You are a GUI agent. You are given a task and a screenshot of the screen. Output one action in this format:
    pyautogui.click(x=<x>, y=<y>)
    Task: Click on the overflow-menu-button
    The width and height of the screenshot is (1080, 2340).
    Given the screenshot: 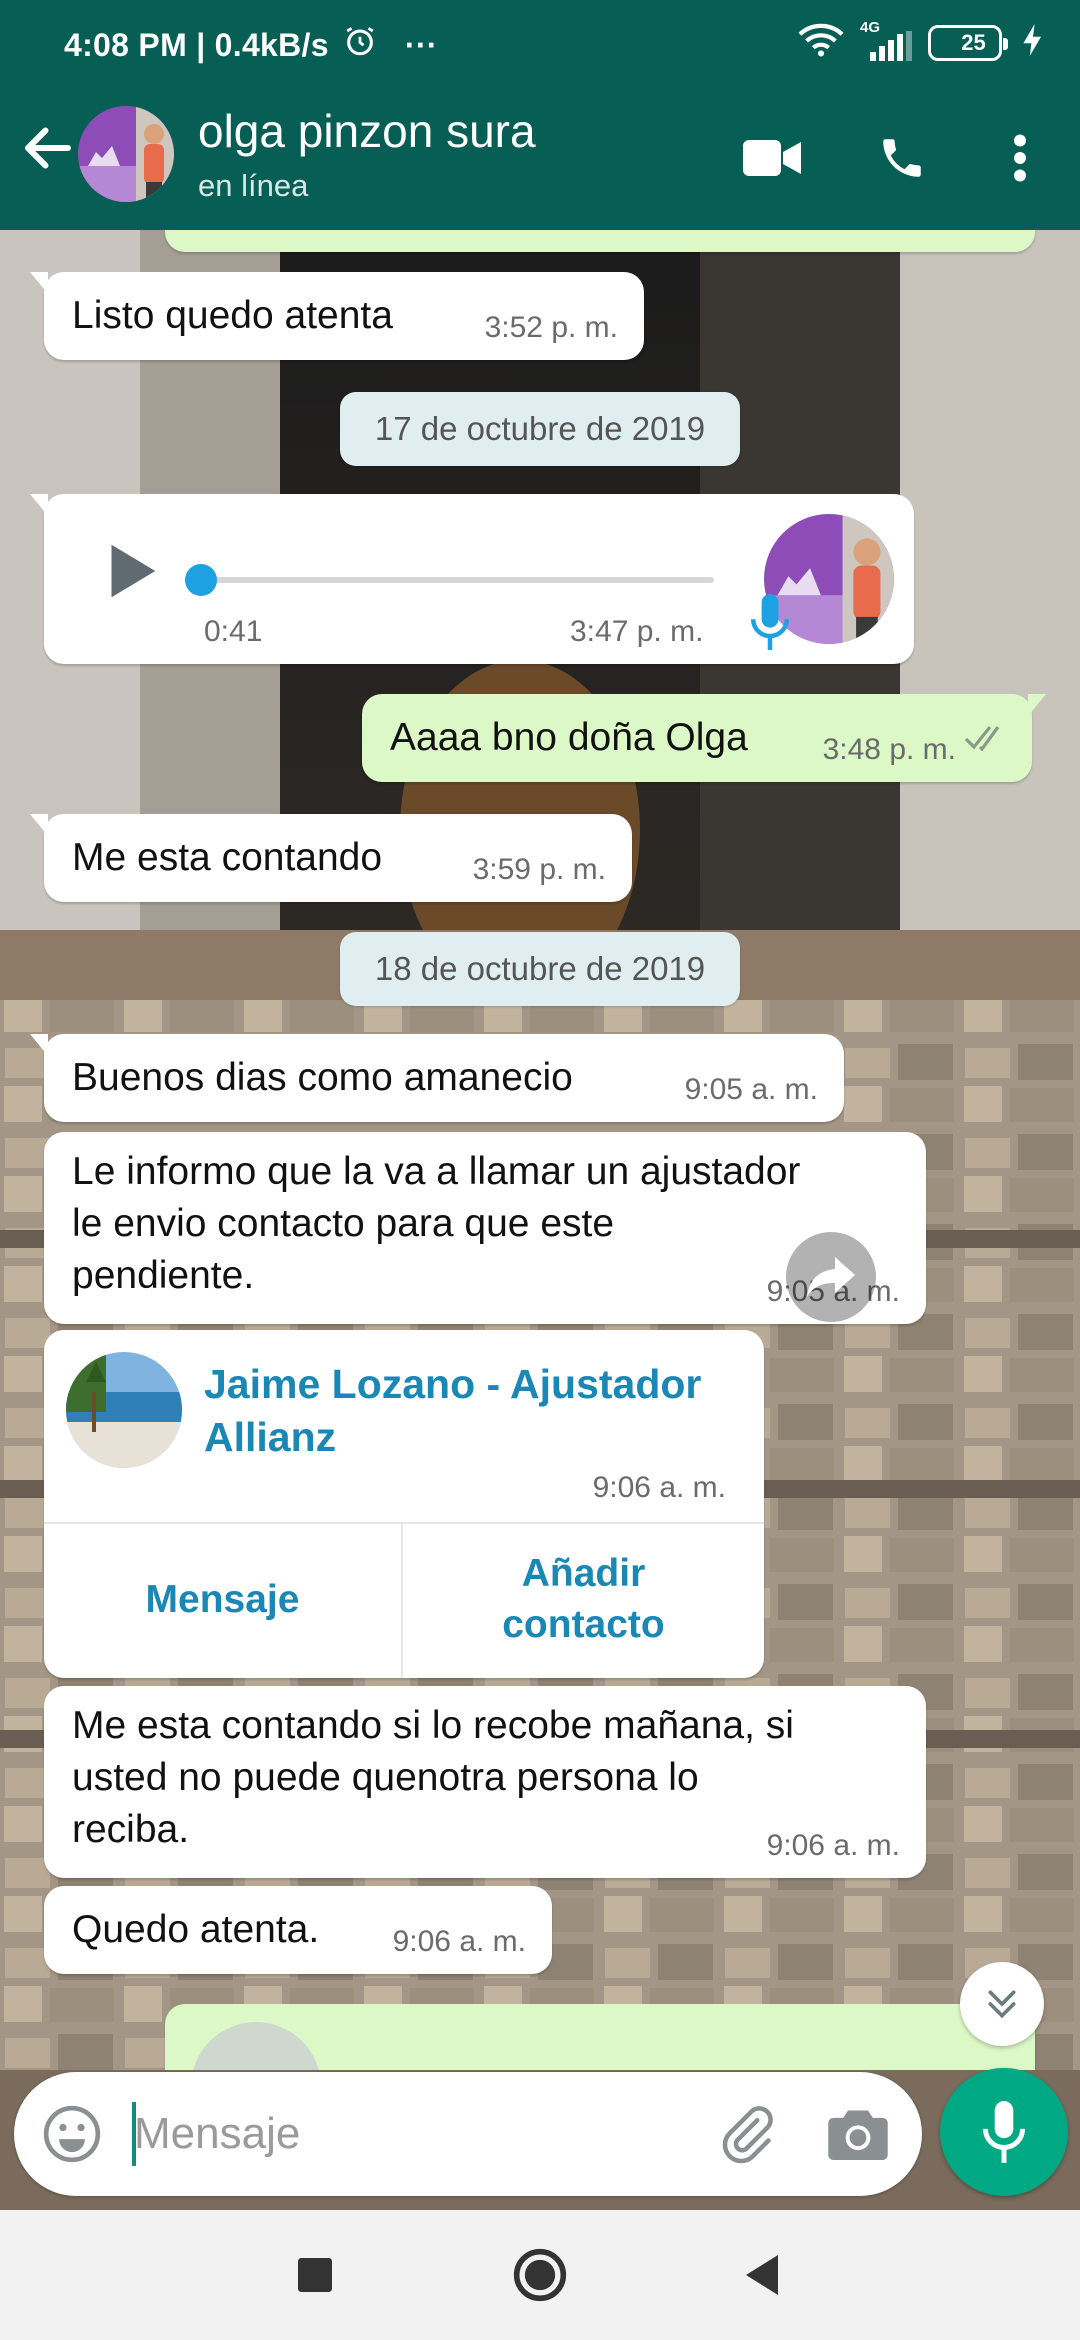 What is the action you would take?
    pyautogui.click(x=1020, y=158)
    